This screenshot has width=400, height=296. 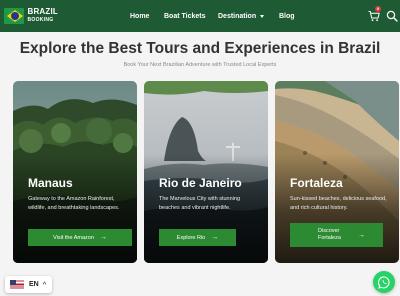 I want to click on us-flag-icon, so click(x=17, y=284).